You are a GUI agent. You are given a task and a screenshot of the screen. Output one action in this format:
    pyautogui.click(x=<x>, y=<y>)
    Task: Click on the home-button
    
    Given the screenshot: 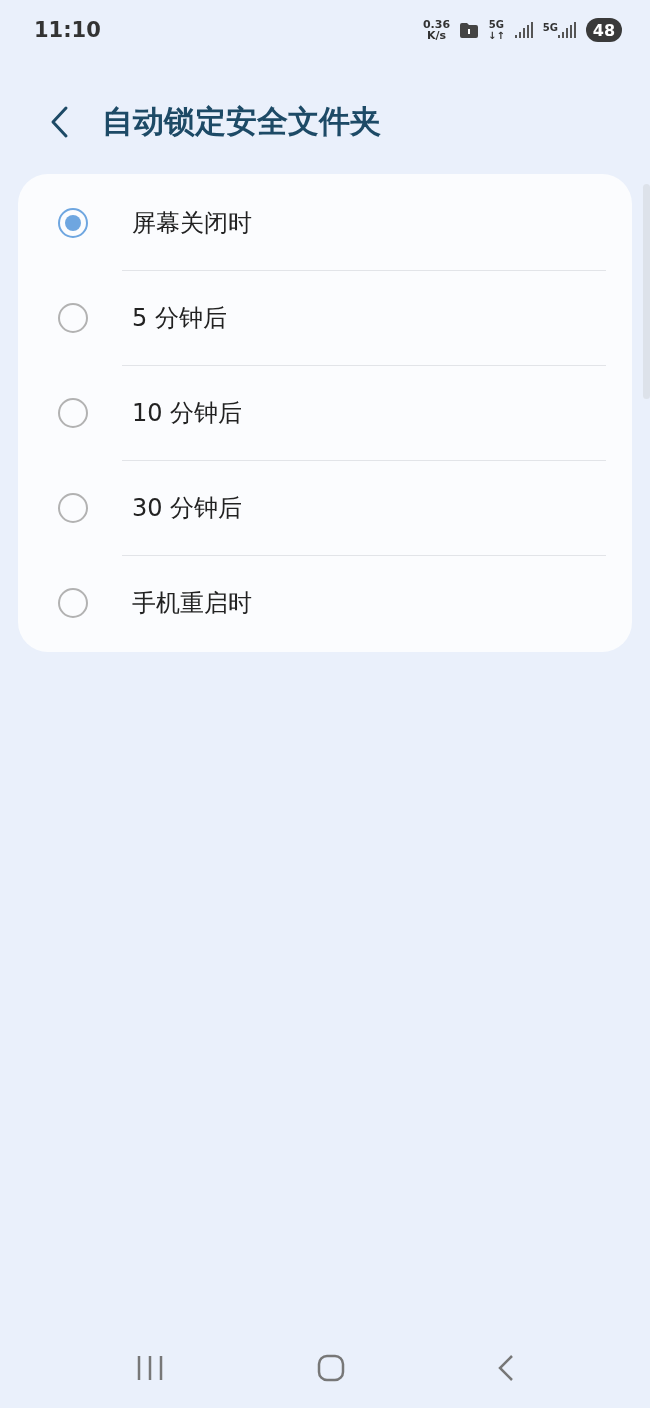 What is the action you would take?
    pyautogui.click(x=331, y=1368)
    